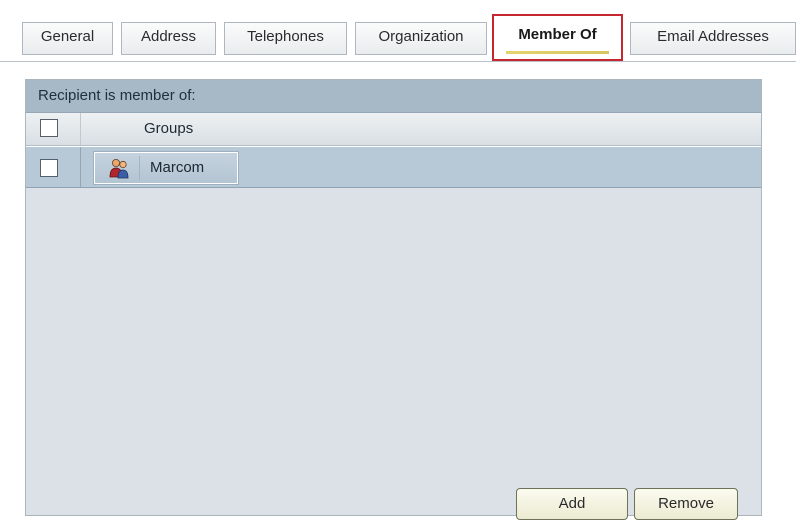 The image size is (796, 525). Describe the element at coordinates (168, 129) in the screenshot. I see `groups-column-header: Groups` at that location.